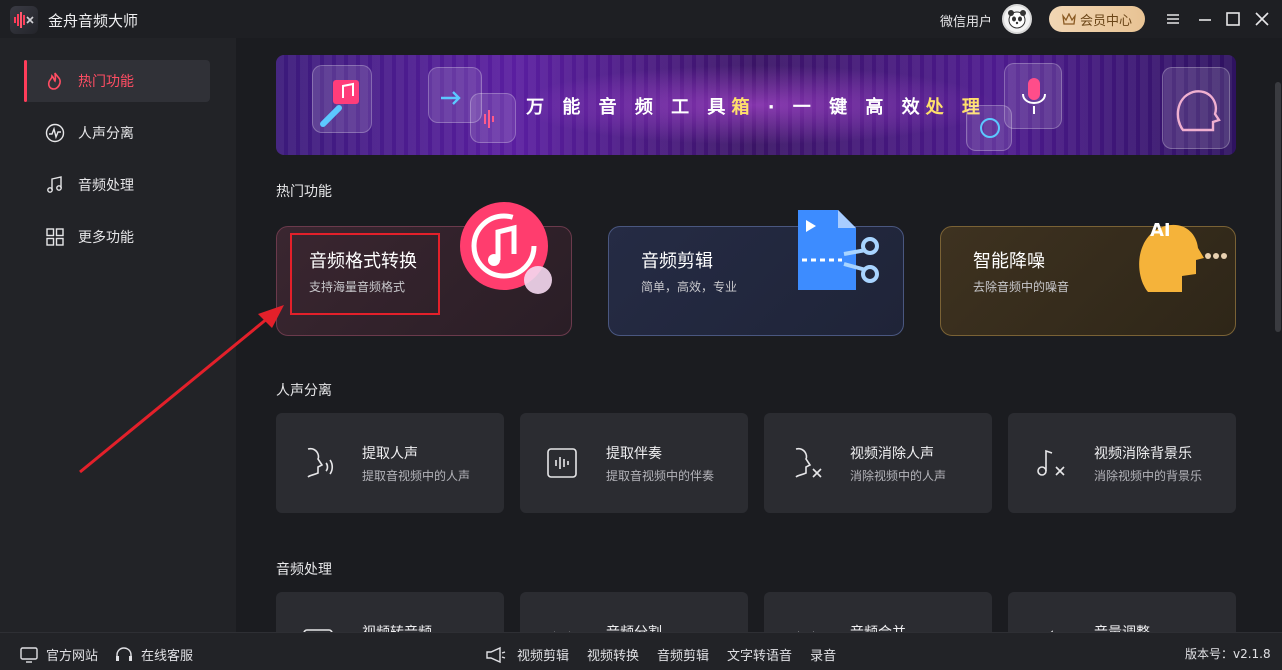  I want to click on music-note-icon, so click(55, 185).